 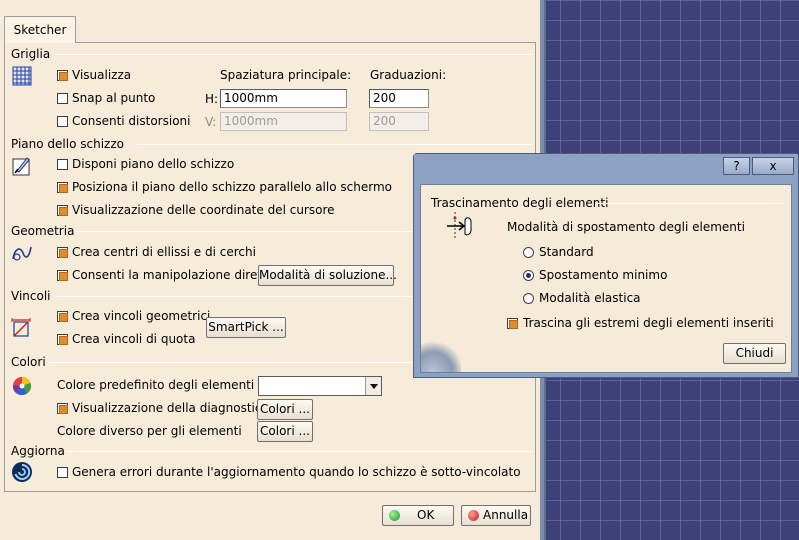 I want to click on h-spacing-input: 1000mm, so click(x=283, y=98).